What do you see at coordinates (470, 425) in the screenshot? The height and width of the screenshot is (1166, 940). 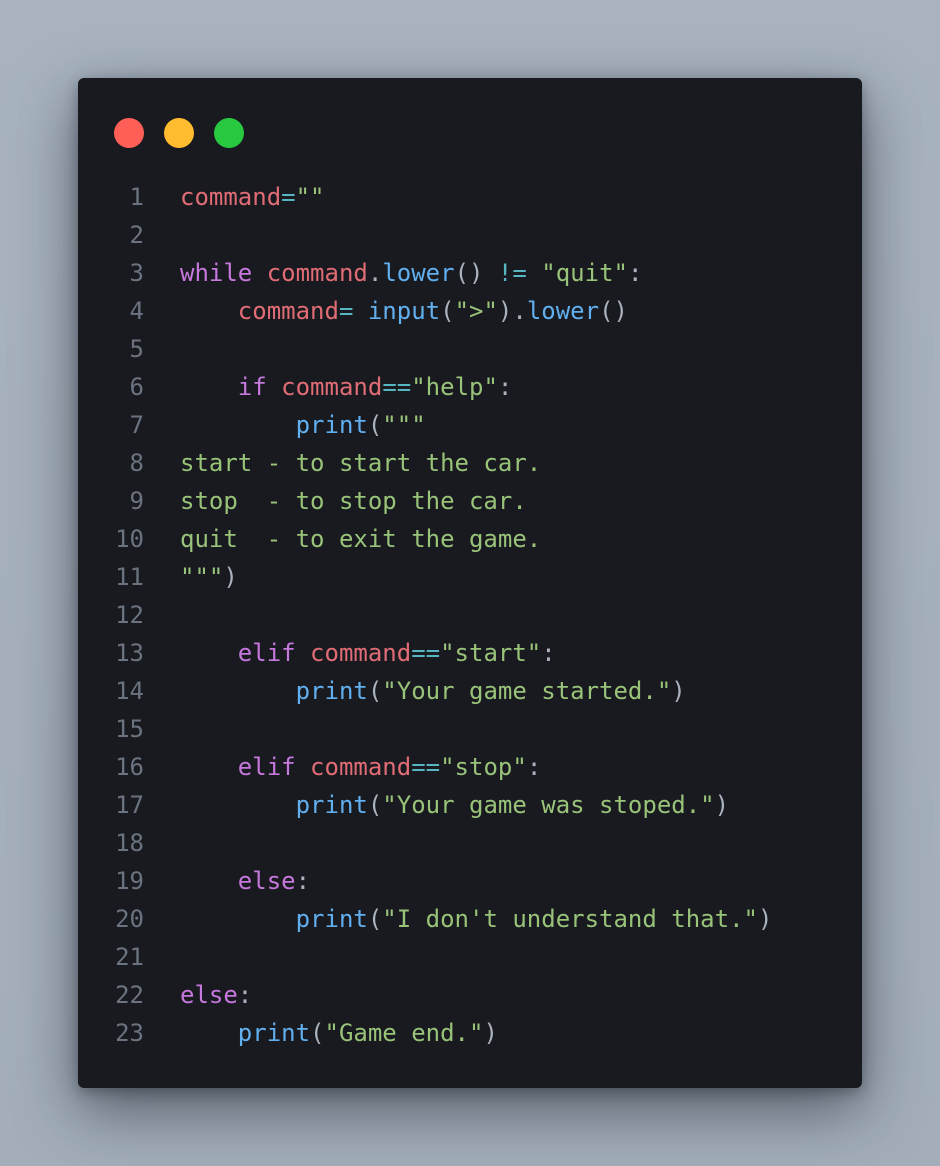 I see `code-line: 7 print("""` at bounding box center [470, 425].